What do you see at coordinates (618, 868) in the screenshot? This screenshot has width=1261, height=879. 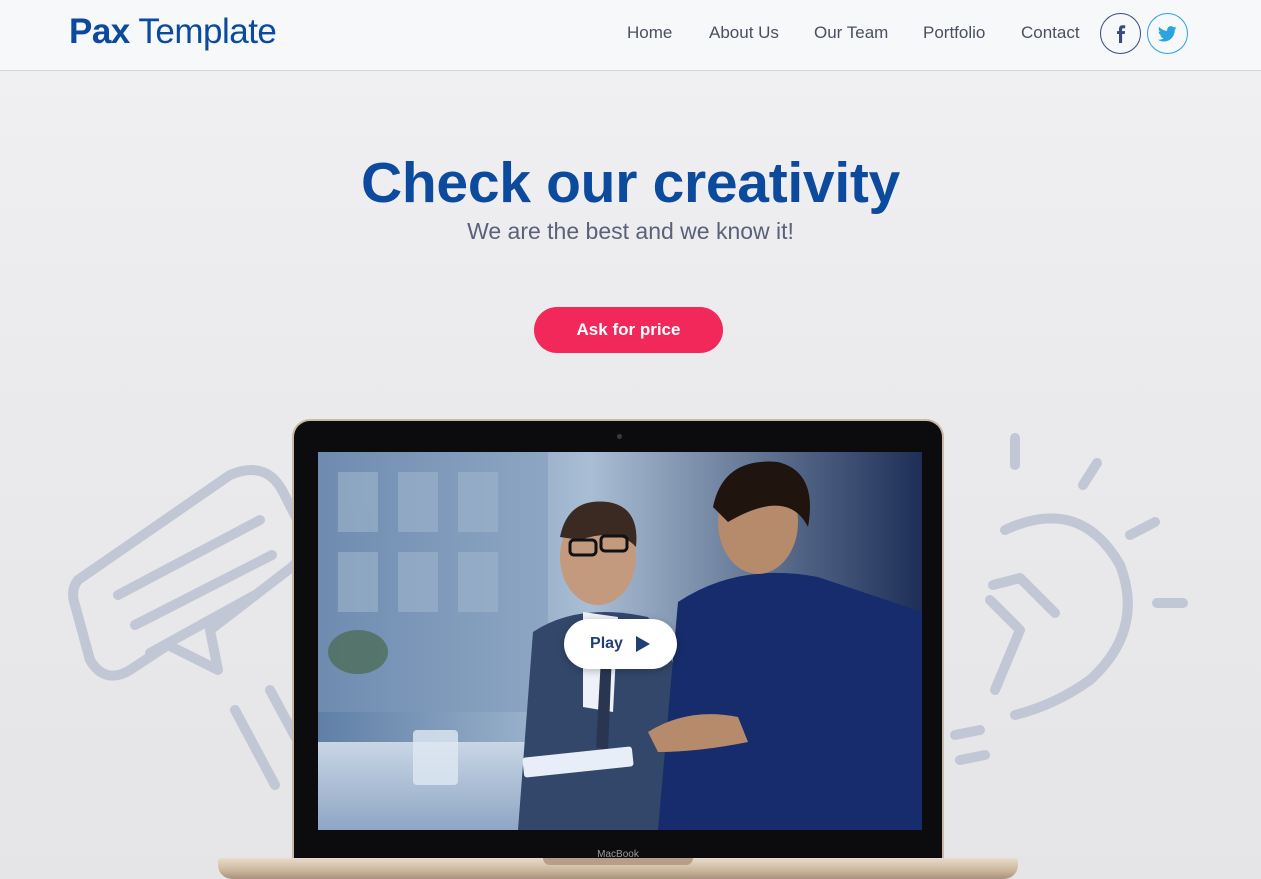 I see `laptop-base` at bounding box center [618, 868].